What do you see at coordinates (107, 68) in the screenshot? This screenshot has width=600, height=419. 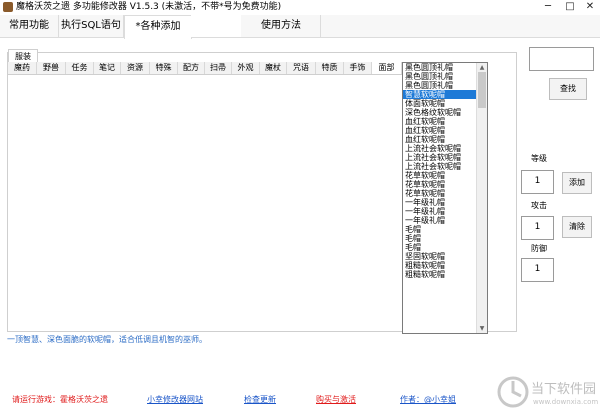 I see `category-tab: 笔记` at bounding box center [107, 68].